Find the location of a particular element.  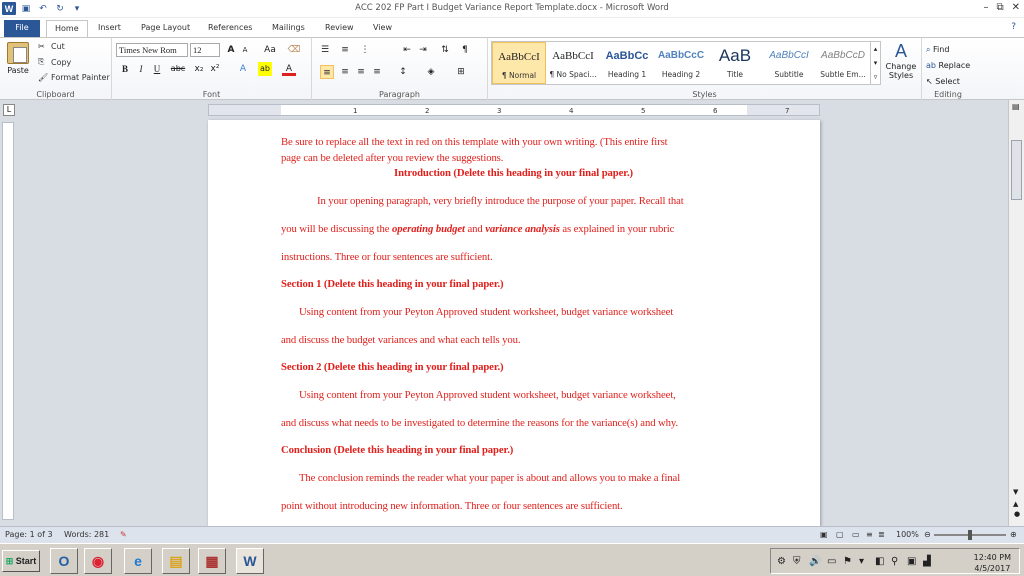

print-layout-icon: ▣ is located at coordinates (824, 534).